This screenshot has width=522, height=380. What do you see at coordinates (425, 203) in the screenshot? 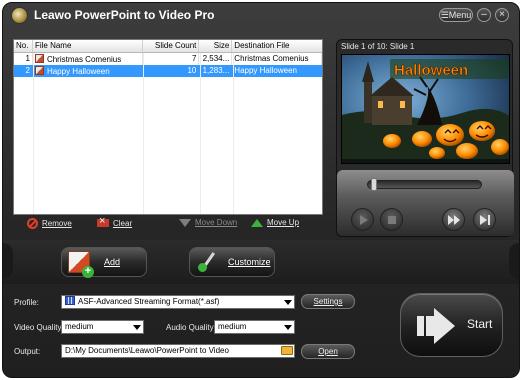
I see `playback-controls` at bounding box center [425, 203].